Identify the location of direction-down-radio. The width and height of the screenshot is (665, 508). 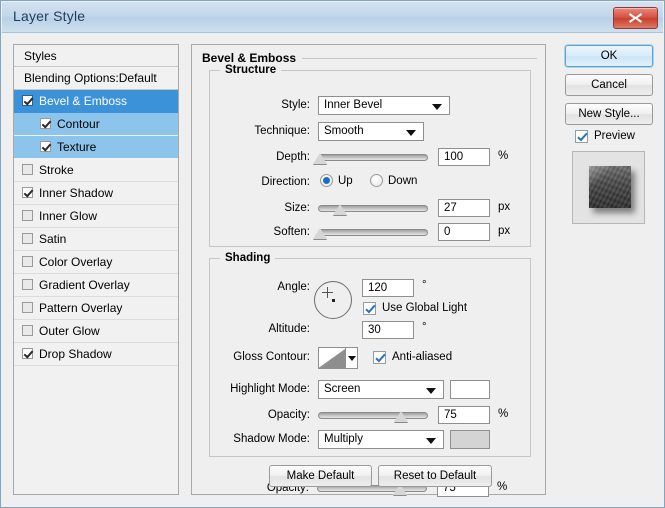
(376, 180).